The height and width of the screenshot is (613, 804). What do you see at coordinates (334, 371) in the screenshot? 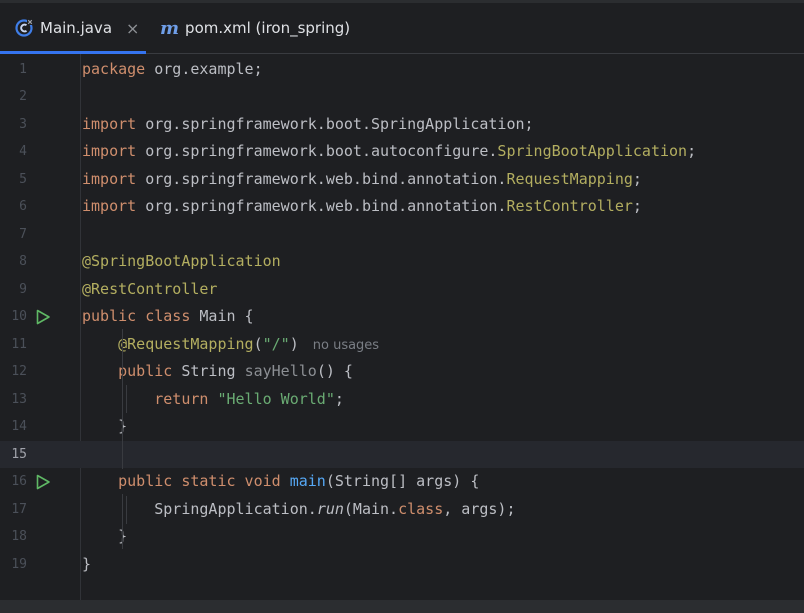
I see `code-rest: () {` at bounding box center [334, 371].